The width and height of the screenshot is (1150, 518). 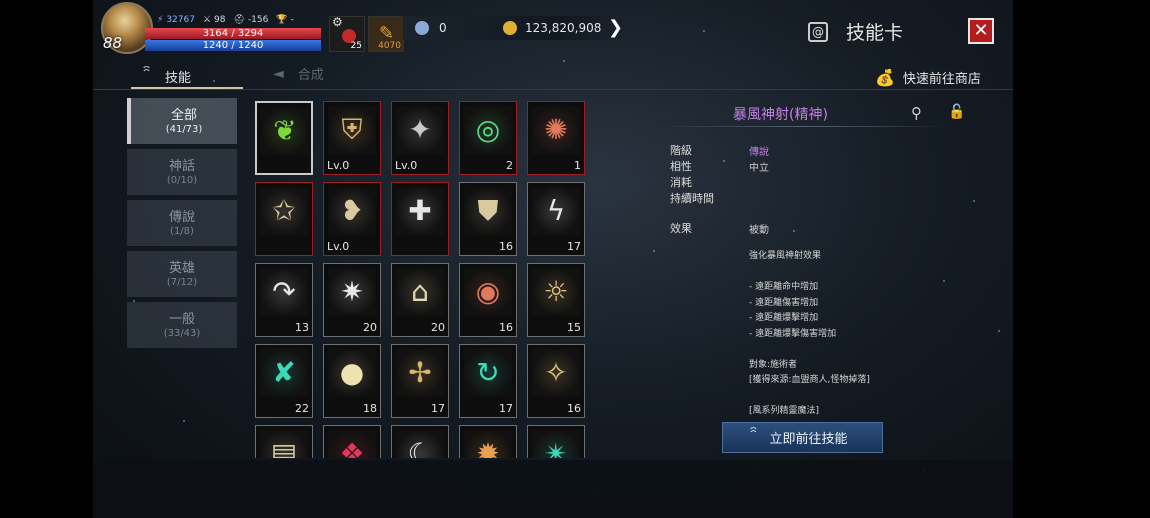 I want to click on attack-stat: ⚔ 98, so click(x=214, y=20).